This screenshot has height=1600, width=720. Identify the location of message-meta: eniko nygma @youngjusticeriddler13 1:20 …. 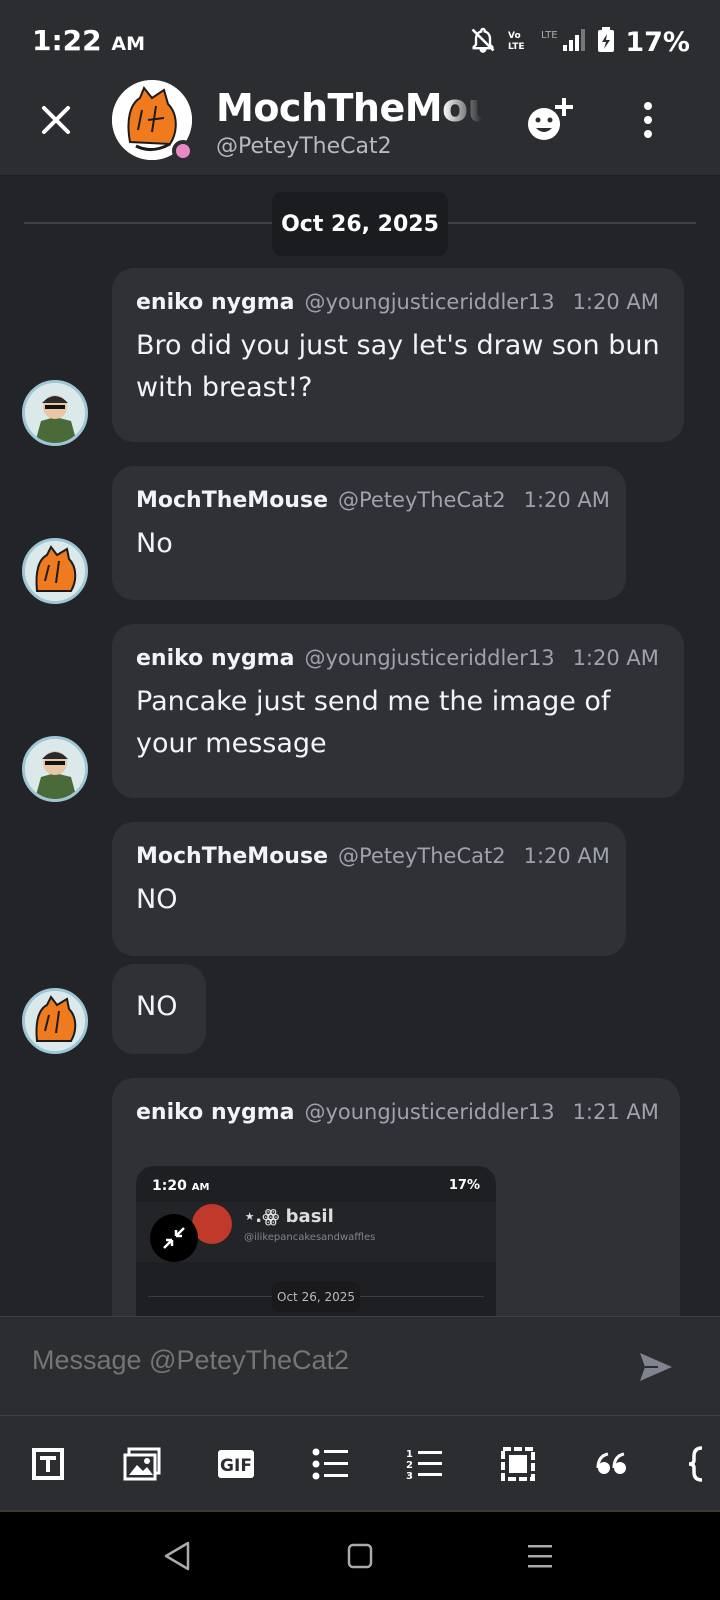
(398, 658).